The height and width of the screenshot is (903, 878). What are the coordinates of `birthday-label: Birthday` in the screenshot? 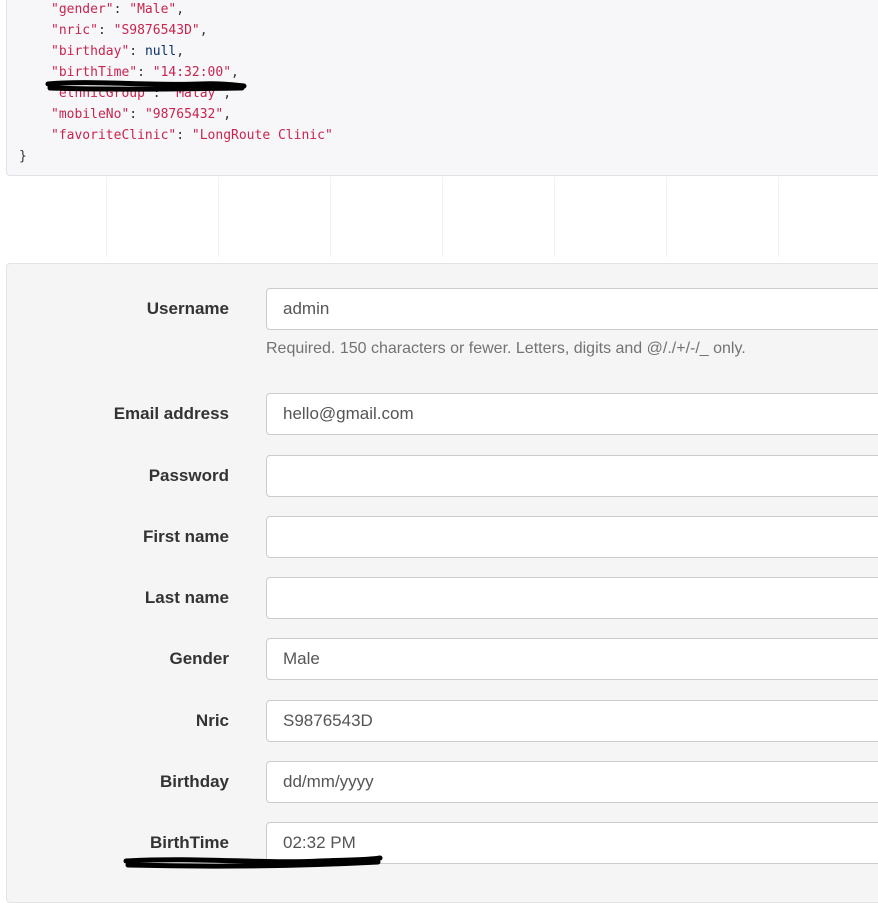 It's located at (194, 781).